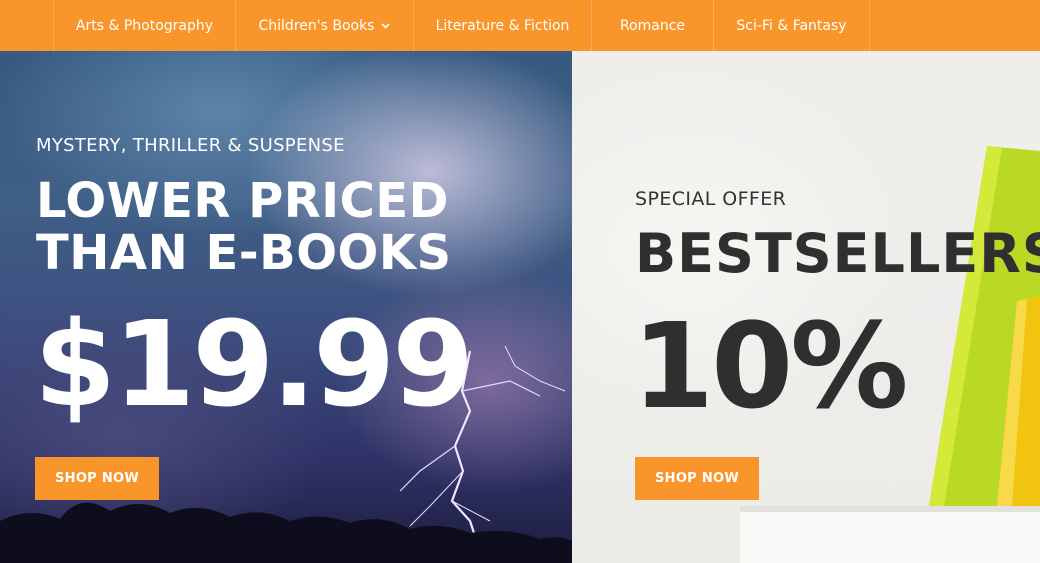  I want to click on nav-item-label: Sci-Fi & Fantasy, so click(791, 25).